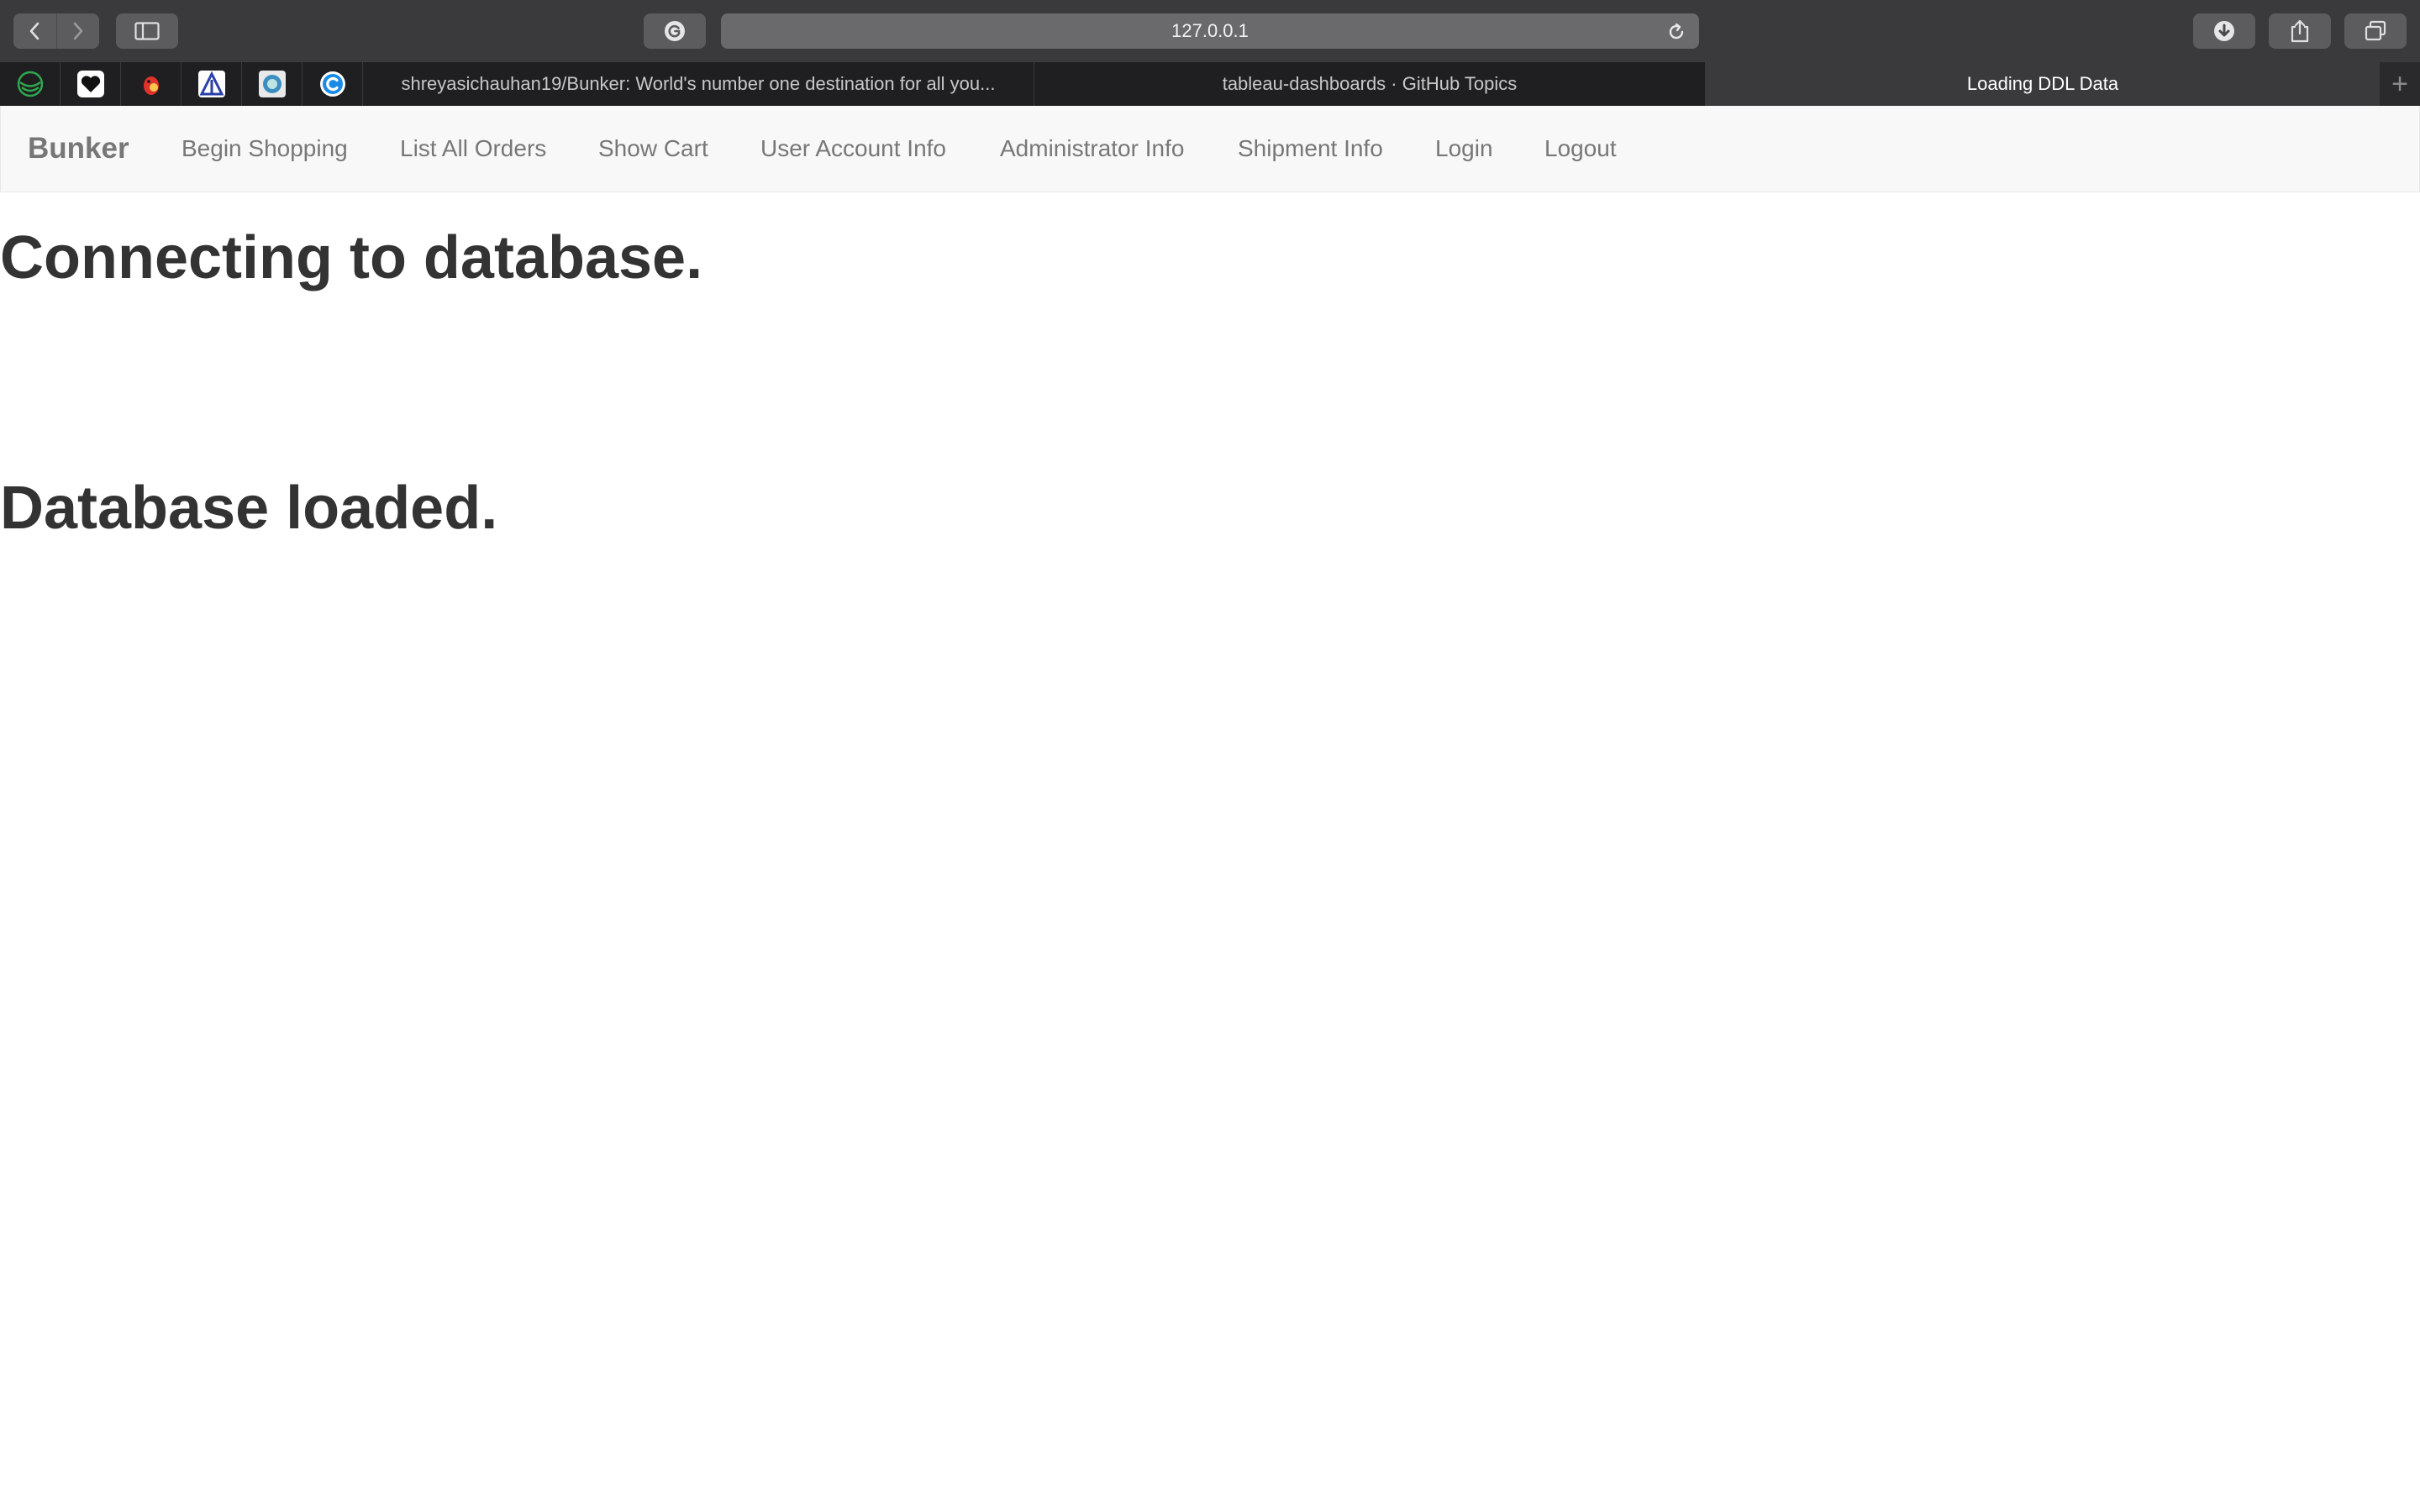 This screenshot has width=2420, height=1512. I want to click on nav-login: Login, so click(1464, 149).